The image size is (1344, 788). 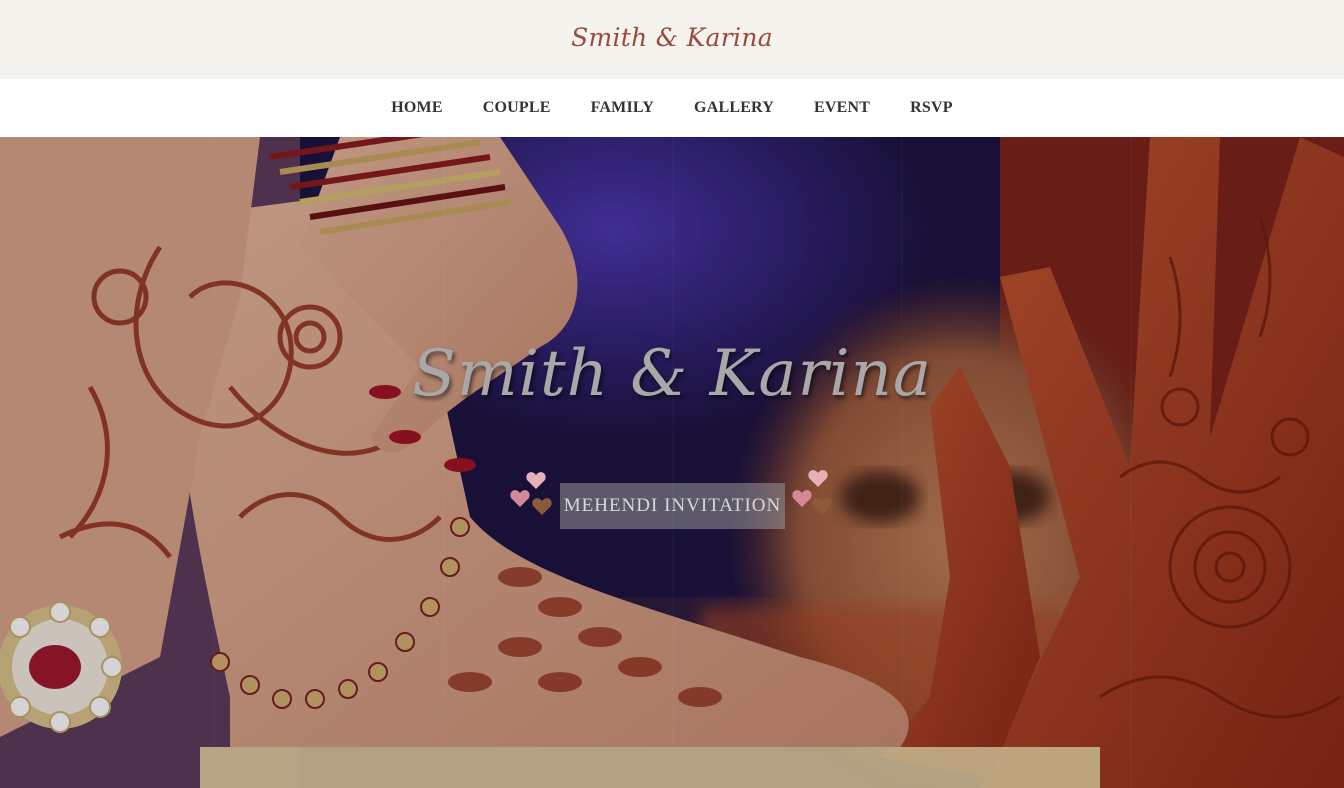 I want to click on nav-rsvp: RSVP, so click(x=931, y=108).